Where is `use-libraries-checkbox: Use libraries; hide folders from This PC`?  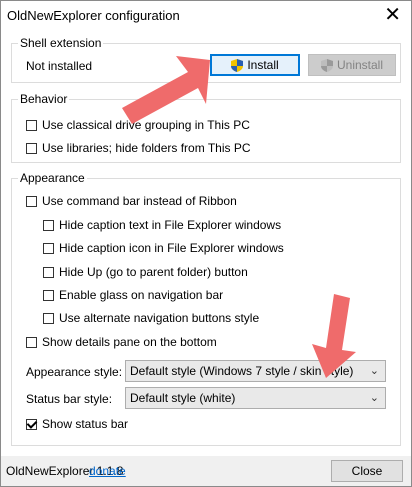 use-libraries-checkbox: Use libraries; hide folders from This PC is located at coordinates (138, 148).